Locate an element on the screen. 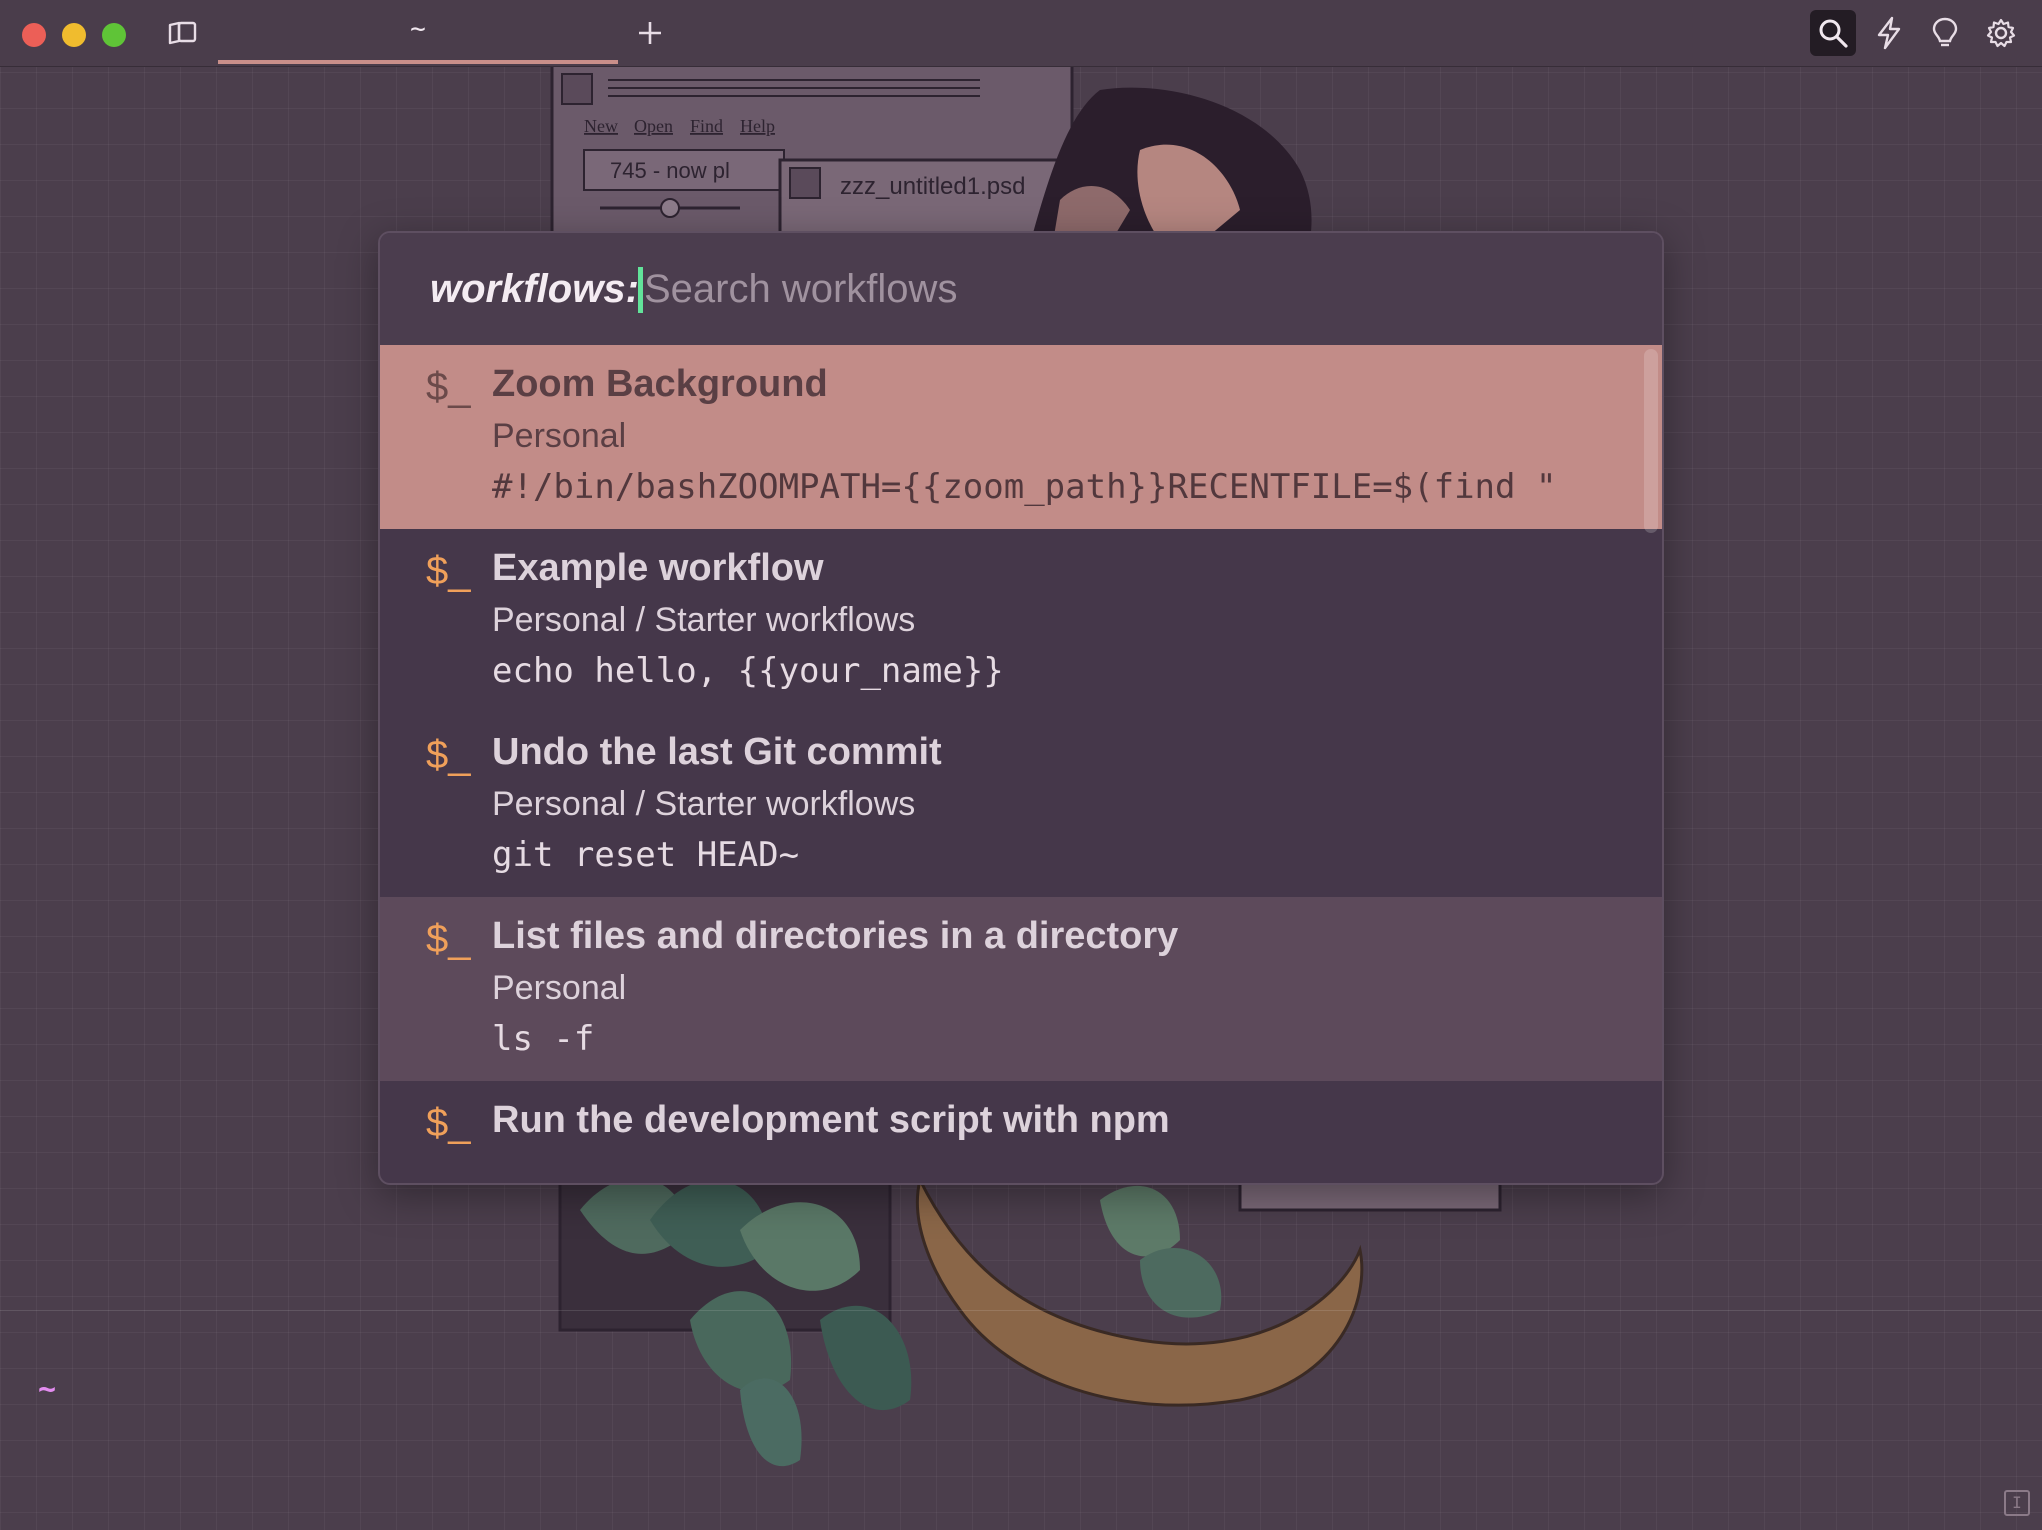 This screenshot has height=1530, width=2042. search-icon is located at coordinates (1833, 33).